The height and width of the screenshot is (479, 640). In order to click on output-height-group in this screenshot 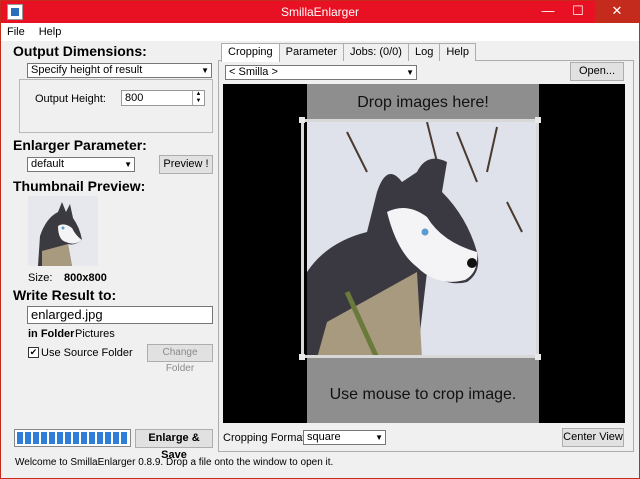, I will do `click(116, 106)`.